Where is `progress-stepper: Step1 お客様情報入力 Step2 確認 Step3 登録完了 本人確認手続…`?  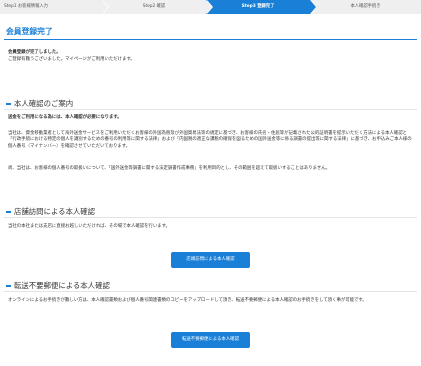
progress-stepper: Step1 お客様情報入力 Step2 確認 Step3 登録完了 本人確認手続… is located at coordinates (210, 7).